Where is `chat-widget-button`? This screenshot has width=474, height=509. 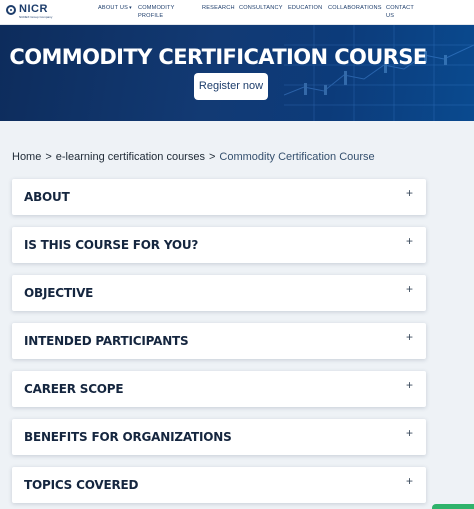 chat-widget-button is located at coordinates (453, 506).